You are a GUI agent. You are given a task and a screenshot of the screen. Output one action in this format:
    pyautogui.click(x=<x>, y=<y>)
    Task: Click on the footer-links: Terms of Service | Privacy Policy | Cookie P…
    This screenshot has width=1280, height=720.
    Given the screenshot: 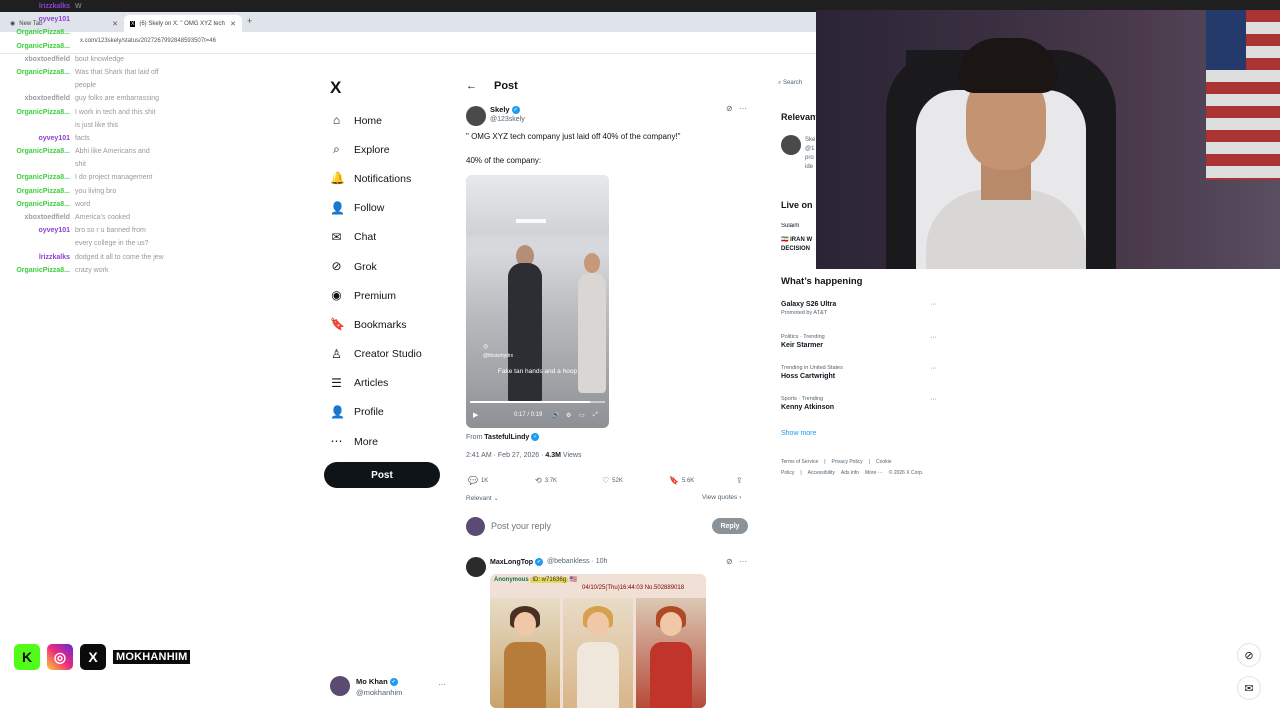 What is the action you would take?
    pyautogui.click(x=856, y=468)
    